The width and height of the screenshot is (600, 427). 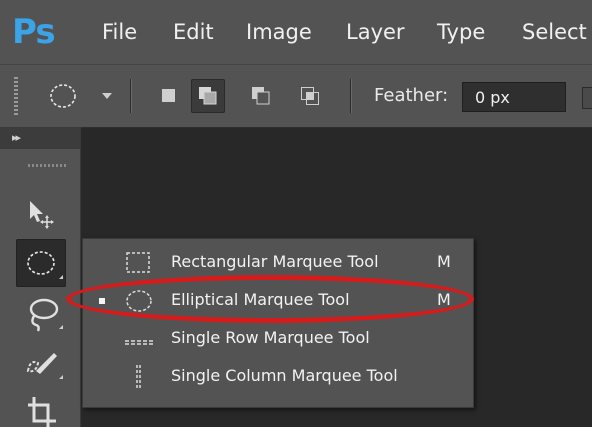 I want to click on quick-selection-tool-icon, so click(x=44, y=366).